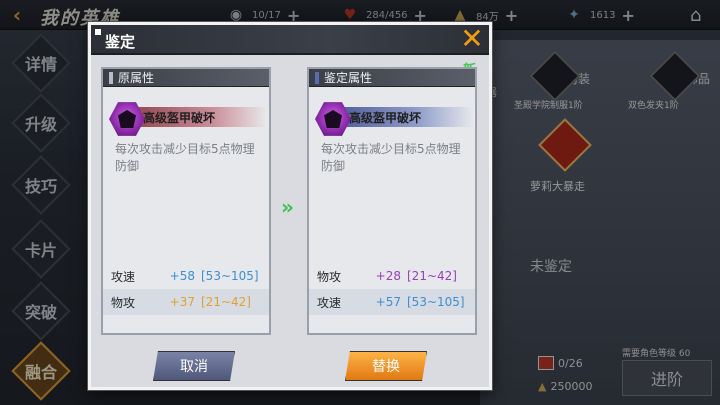  I want to click on identified-stat-row: 攻速 +57 [53~105], so click(392, 302).